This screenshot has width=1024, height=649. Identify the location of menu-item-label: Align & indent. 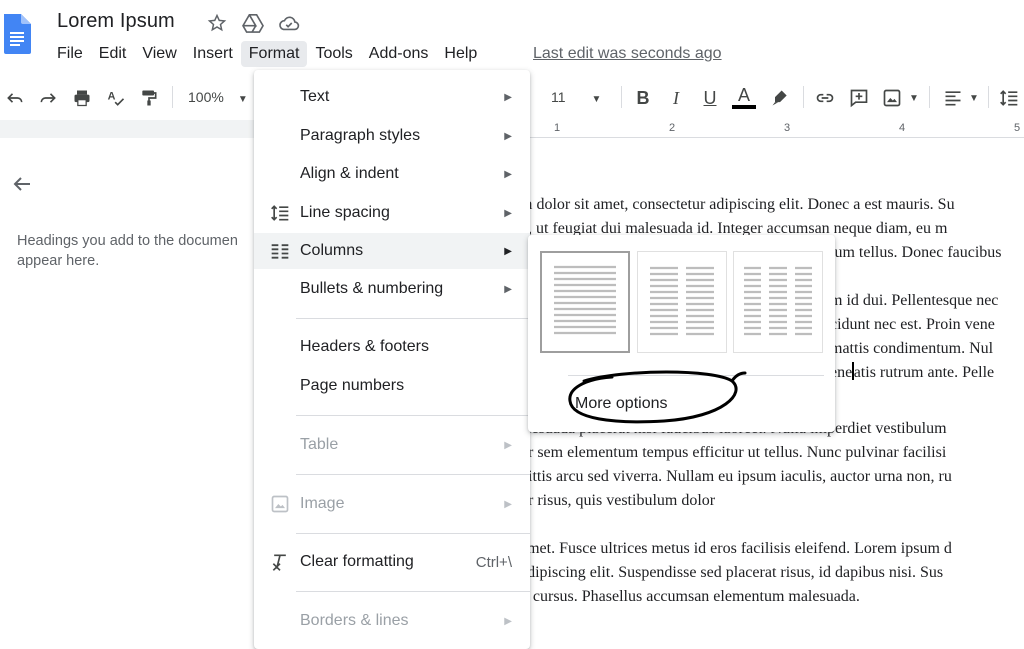
(349, 173).